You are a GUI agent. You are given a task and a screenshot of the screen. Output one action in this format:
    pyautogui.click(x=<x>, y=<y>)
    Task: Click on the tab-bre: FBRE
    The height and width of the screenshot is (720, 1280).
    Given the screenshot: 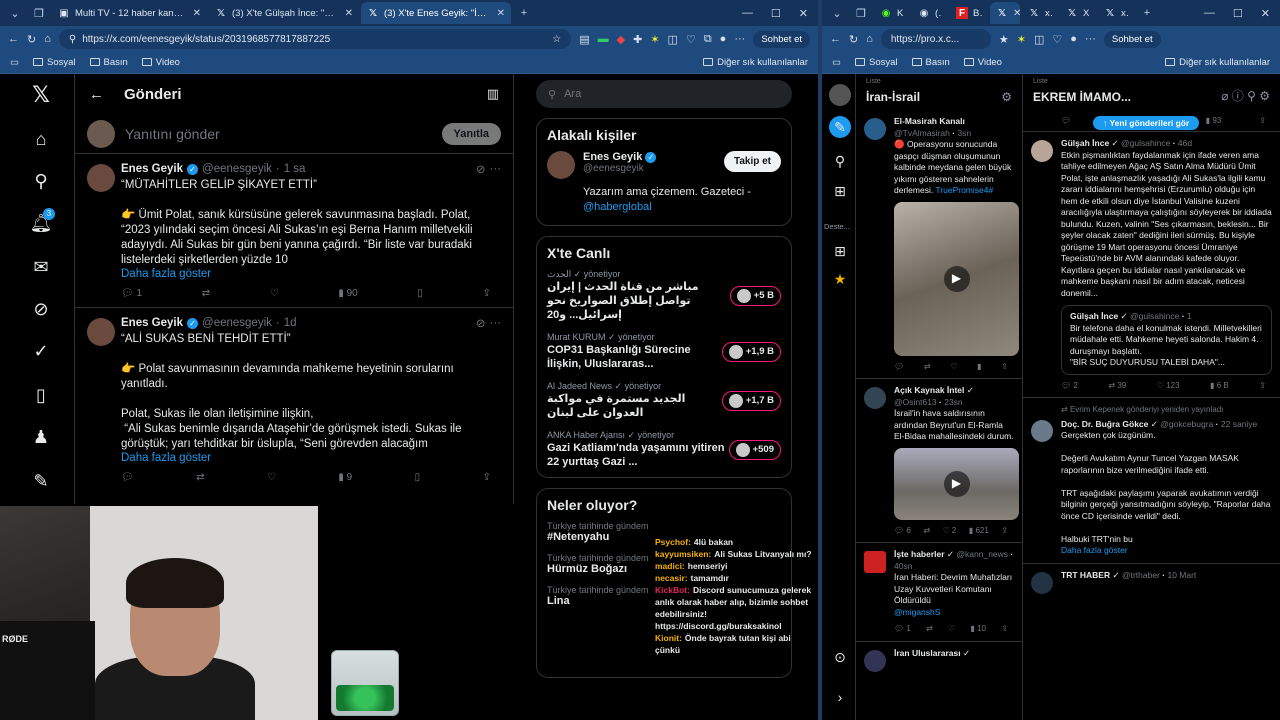 What is the action you would take?
    pyautogui.click(x=969, y=13)
    